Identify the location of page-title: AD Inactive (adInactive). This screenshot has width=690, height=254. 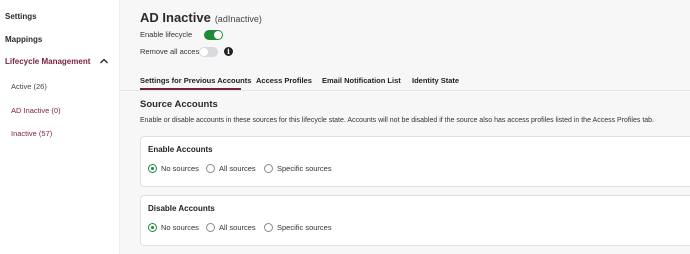
(201, 17).